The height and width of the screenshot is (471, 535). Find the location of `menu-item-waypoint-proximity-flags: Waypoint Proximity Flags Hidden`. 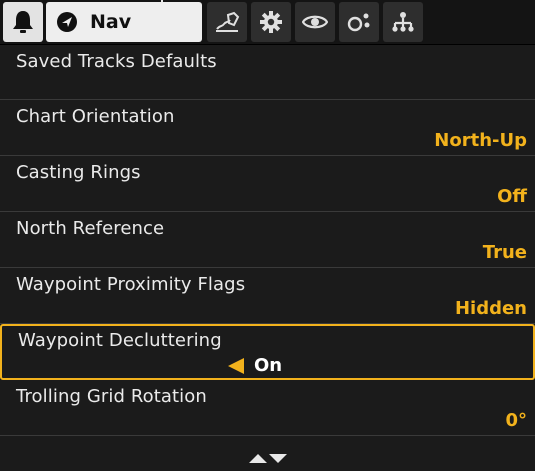

menu-item-waypoint-proximity-flags: Waypoint Proximity Flags Hidden is located at coordinates (267, 296).